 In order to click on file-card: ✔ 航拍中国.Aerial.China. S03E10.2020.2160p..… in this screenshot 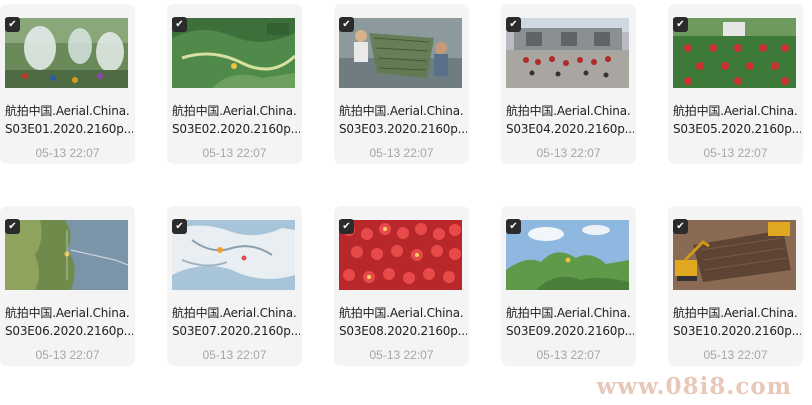, I will do `click(735, 286)`.